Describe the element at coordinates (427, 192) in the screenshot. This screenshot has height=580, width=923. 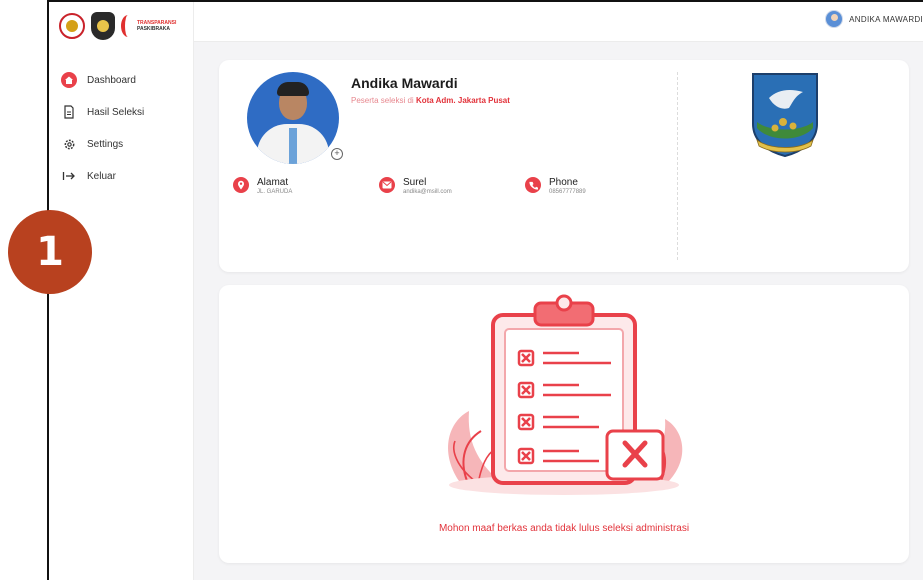
I see `email-value: andika@msill.com` at that location.